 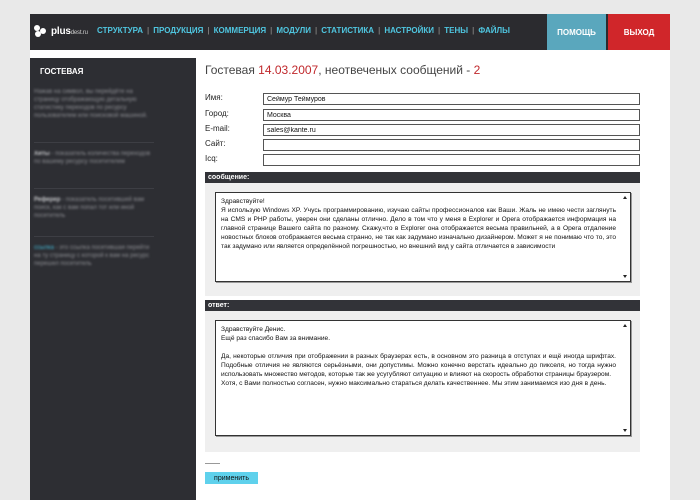 I want to click on nav-item-themes: ТЕНЫ, so click(x=456, y=30).